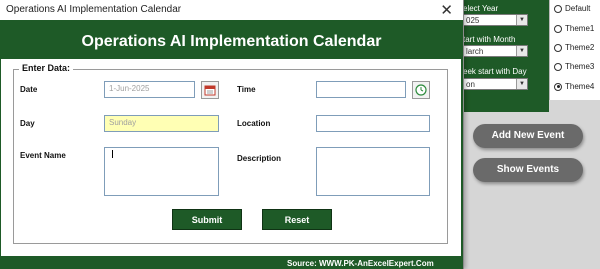 This screenshot has width=600, height=269. What do you see at coordinates (495, 84) in the screenshot?
I see `week-start-select: on ▼` at bounding box center [495, 84].